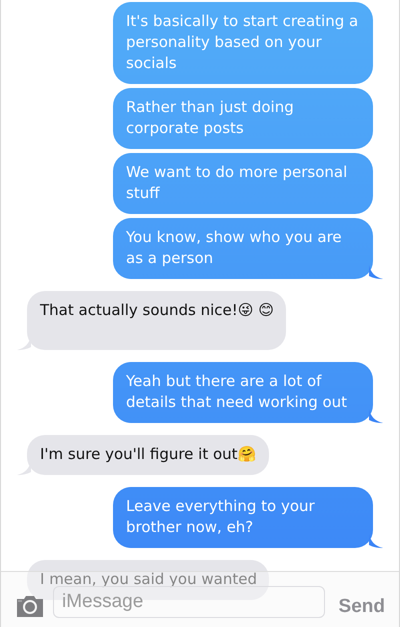  I want to click on sent-message: You know, show who you are as a person, so click(243, 248).